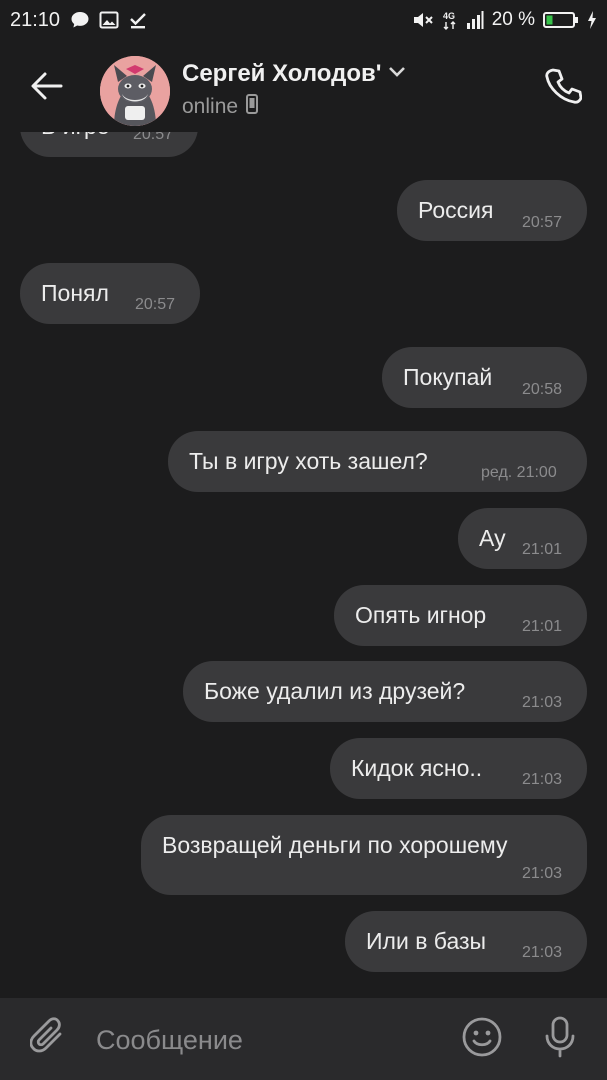 Image resolution: width=607 pixels, height=1080 pixels. What do you see at coordinates (449, 16) in the screenshot?
I see `svg-text: 4G` at bounding box center [449, 16].